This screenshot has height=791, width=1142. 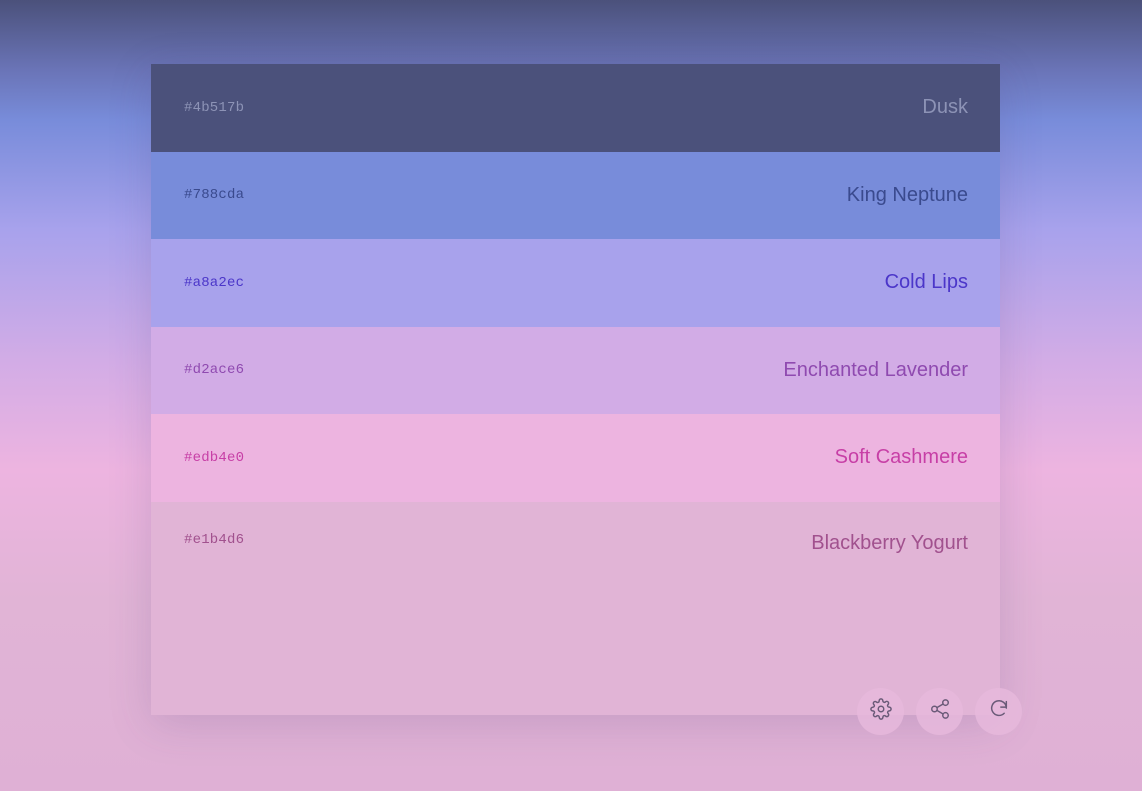 I want to click on swatch-hex: #edb4e0, so click(x=214, y=458).